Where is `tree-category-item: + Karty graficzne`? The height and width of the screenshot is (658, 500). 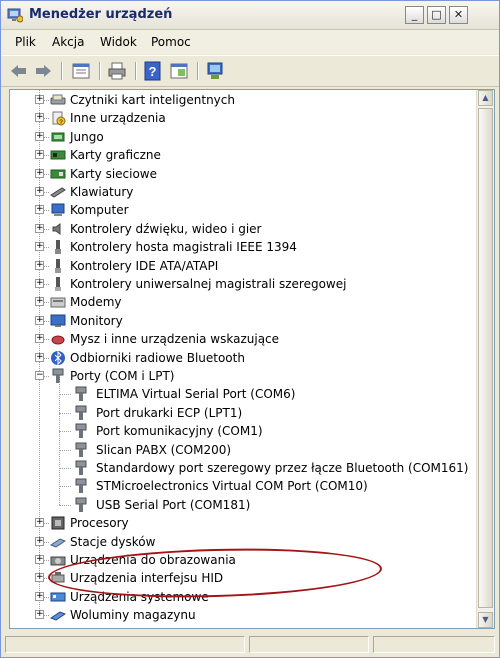
tree-category-item: + Karty graficzne is located at coordinates (243, 155).